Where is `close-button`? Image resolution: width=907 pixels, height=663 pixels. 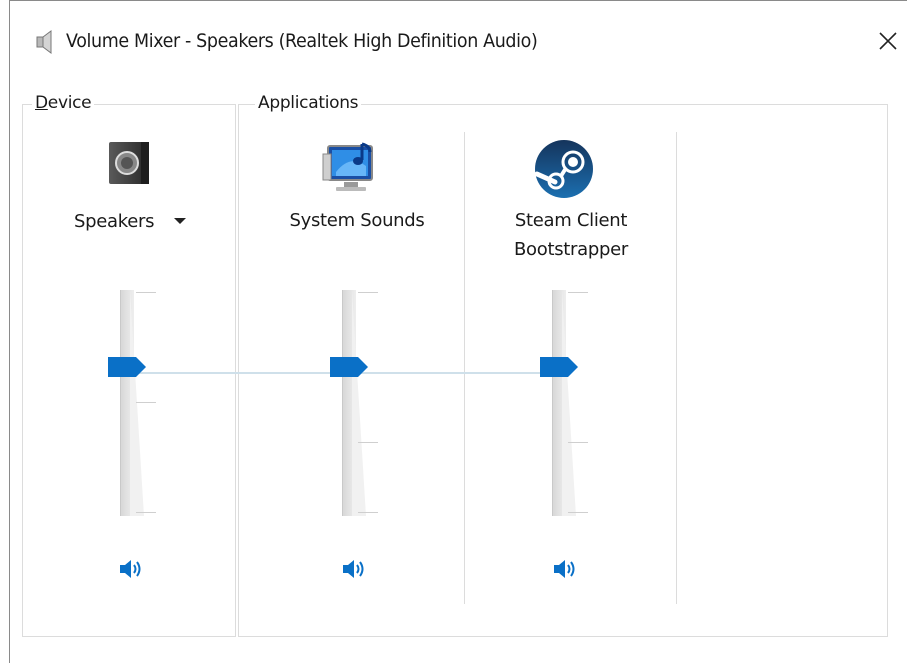 close-button is located at coordinates (887, 41).